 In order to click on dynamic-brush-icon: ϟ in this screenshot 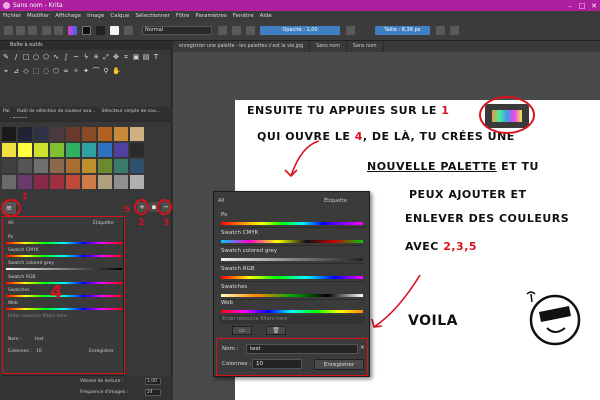, I will do `click(86, 57)`.